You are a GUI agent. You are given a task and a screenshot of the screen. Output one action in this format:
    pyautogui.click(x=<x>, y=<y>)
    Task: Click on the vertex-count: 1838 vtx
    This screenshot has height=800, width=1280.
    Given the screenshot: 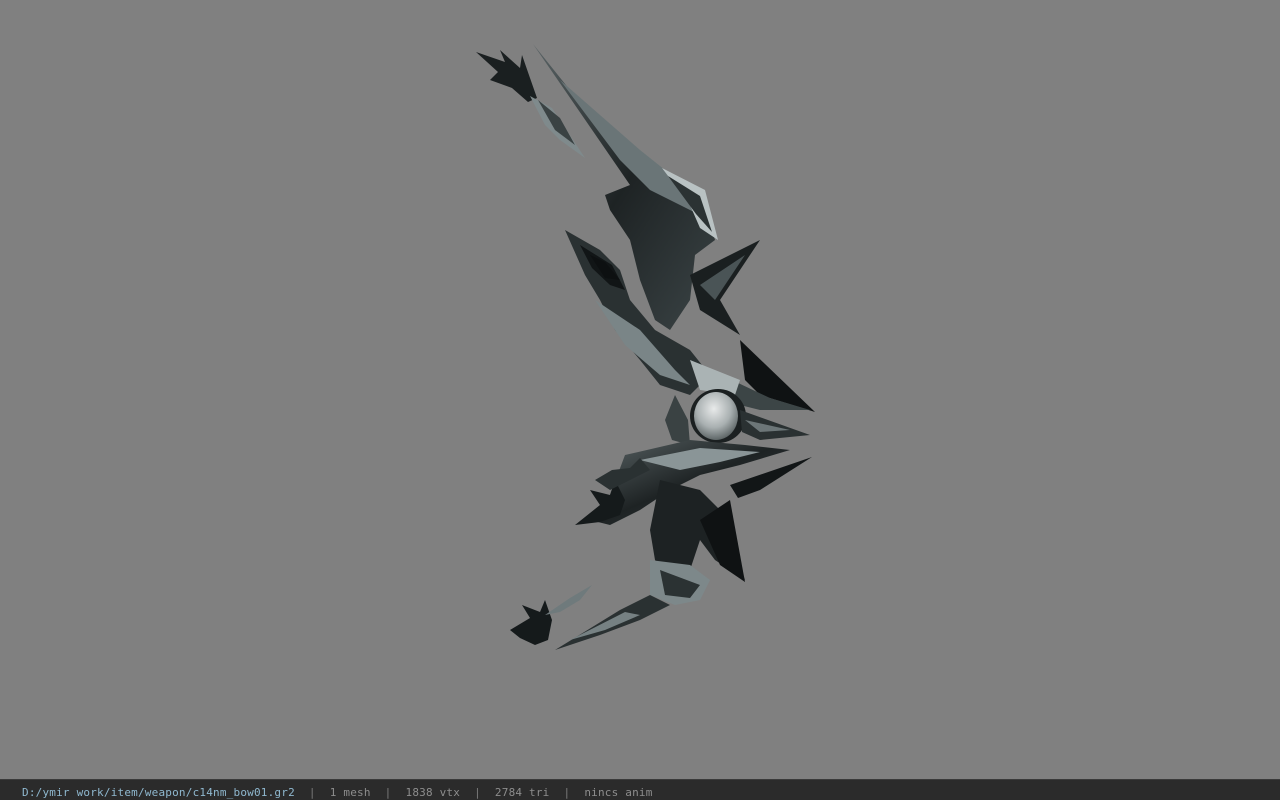 What is the action you would take?
    pyautogui.click(x=433, y=792)
    